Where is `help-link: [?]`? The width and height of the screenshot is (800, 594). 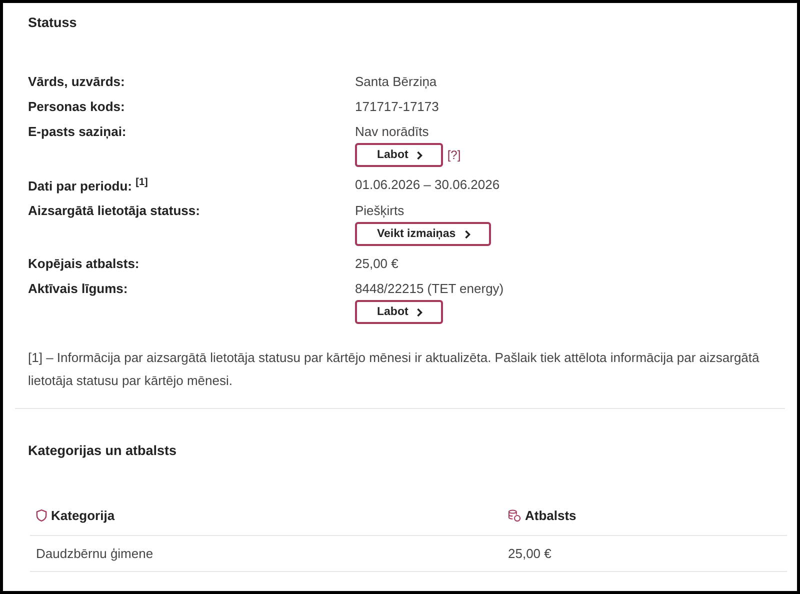 help-link: [?] is located at coordinates (454, 155).